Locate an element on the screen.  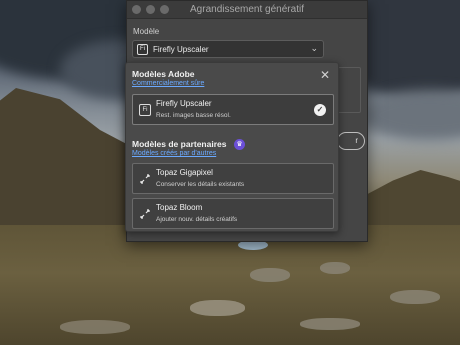
checkmark-icon: ✓ is located at coordinates (320, 110).